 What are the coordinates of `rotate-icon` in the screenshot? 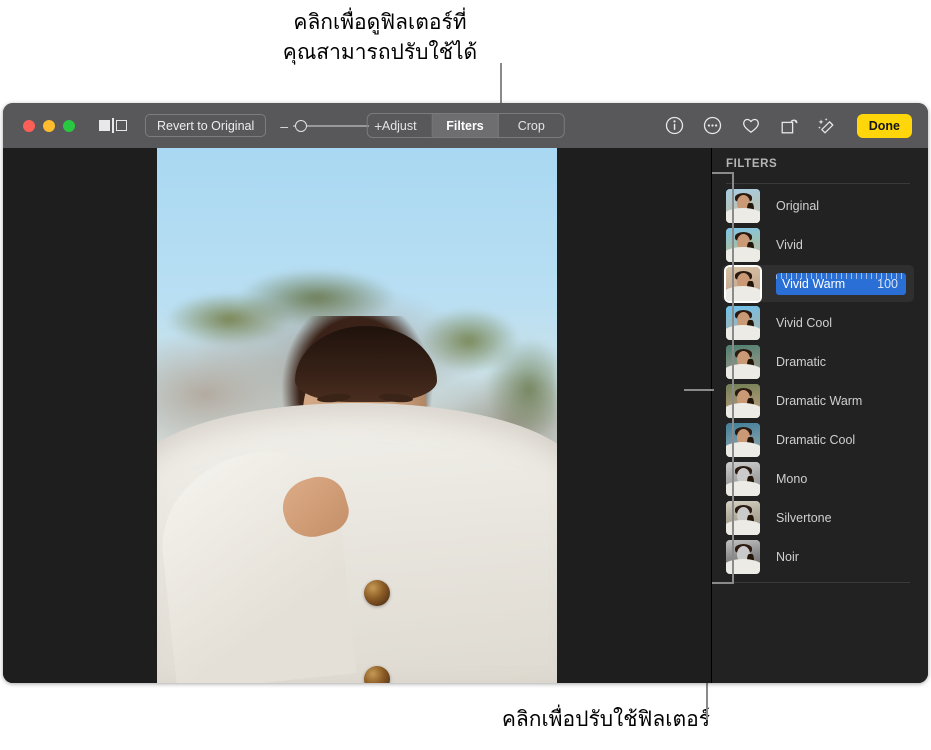 It's located at (789, 126).